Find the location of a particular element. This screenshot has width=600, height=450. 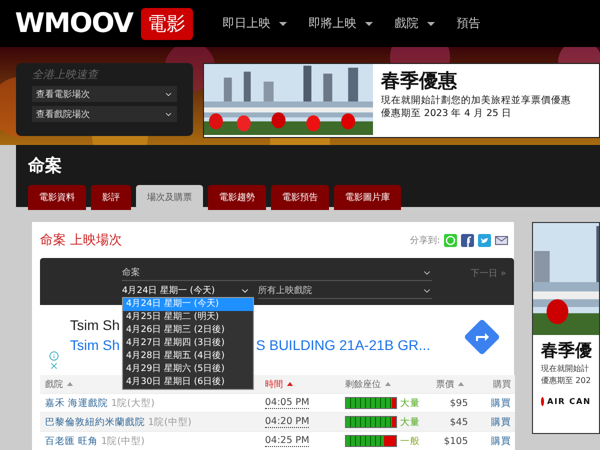

section-title: 命案 上映場次 is located at coordinates (81, 240).